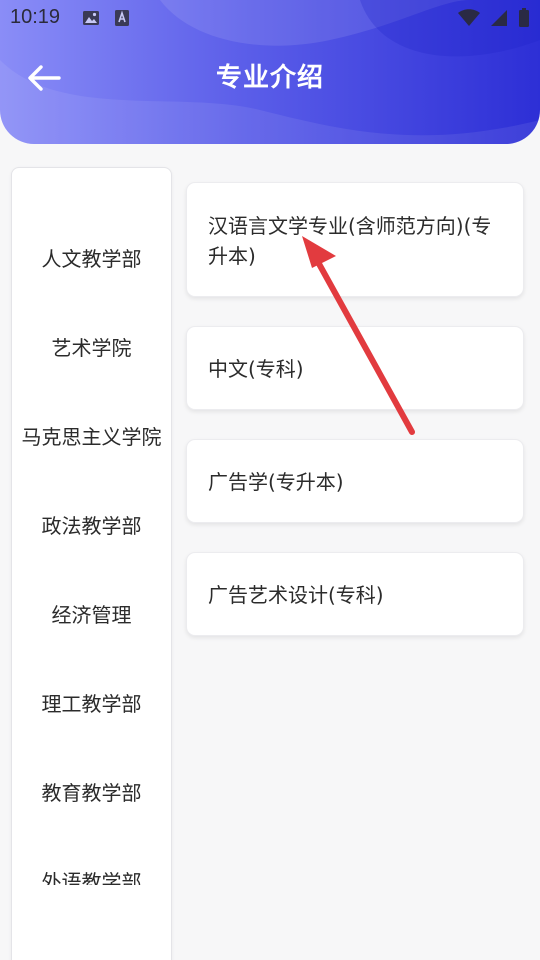  I want to click on major-card-label: 汉语言文学专业(含师范方向)(专升本), so click(350, 241).